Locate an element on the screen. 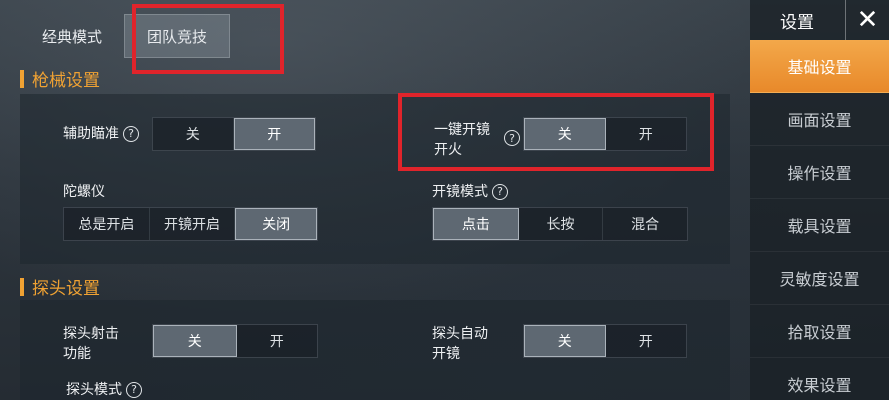  tab-team-deathmatch: 团队竞技 is located at coordinates (177, 36).